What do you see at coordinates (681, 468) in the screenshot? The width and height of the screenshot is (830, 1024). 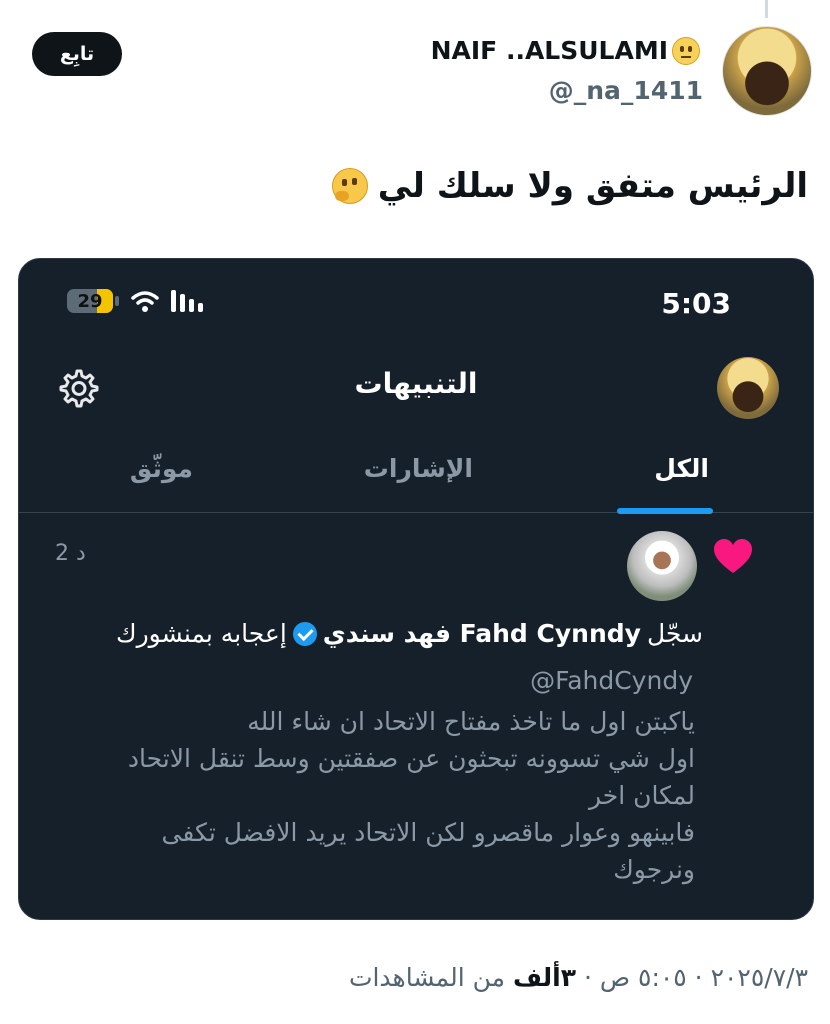 I see `tab-all: الكل` at bounding box center [681, 468].